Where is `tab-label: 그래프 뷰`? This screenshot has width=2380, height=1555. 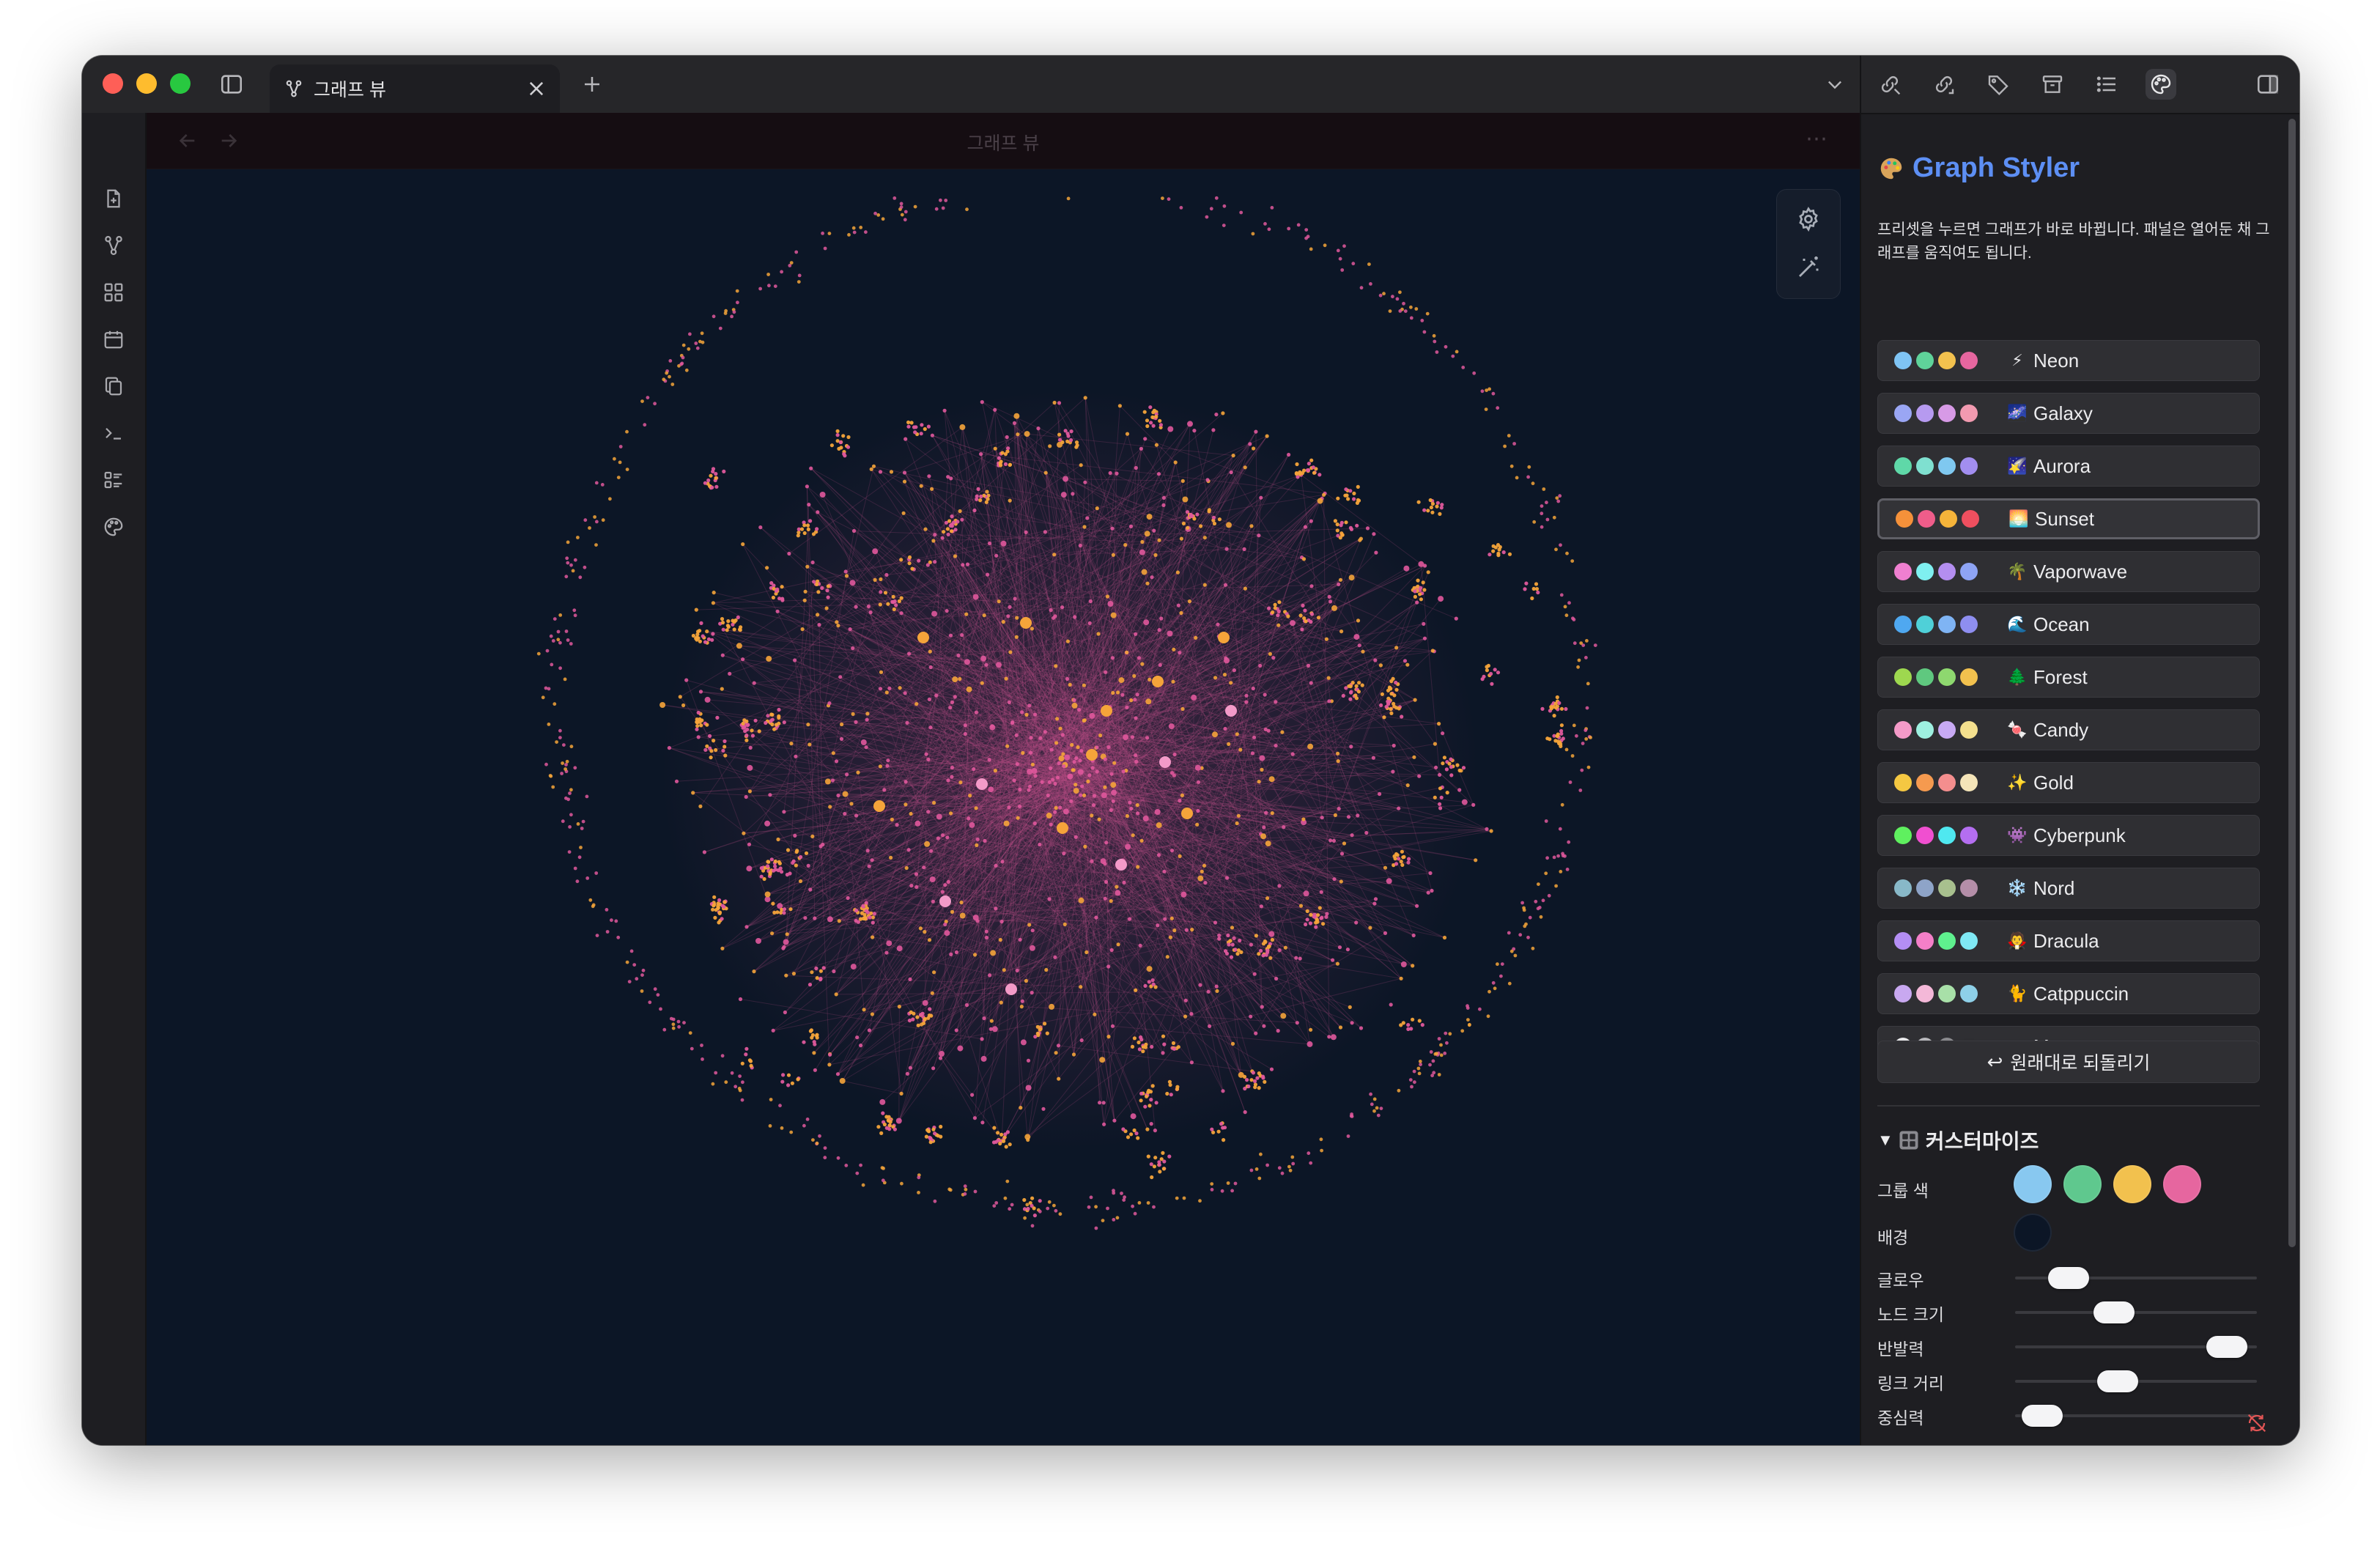
tab-label: 그래프 뷰 is located at coordinates (350, 90).